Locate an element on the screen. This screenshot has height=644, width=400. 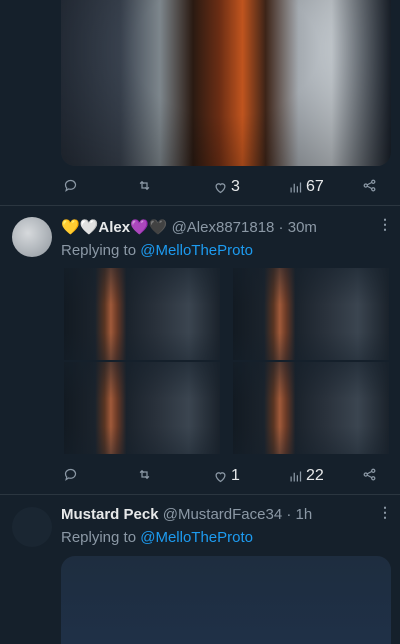
like-button: 1 is located at coordinates (226, 476).